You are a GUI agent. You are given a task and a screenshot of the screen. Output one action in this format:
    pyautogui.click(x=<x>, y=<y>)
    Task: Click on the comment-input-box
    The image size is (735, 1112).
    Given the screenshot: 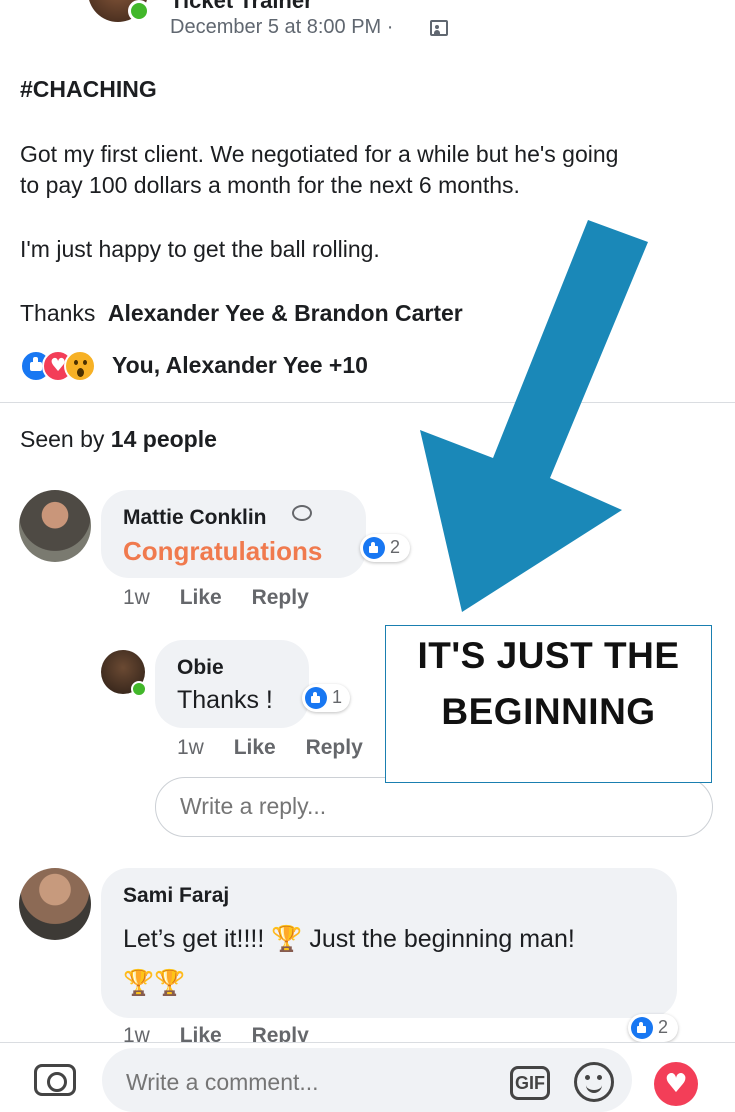 What is the action you would take?
    pyautogui.click(x=367, y=1080)
    